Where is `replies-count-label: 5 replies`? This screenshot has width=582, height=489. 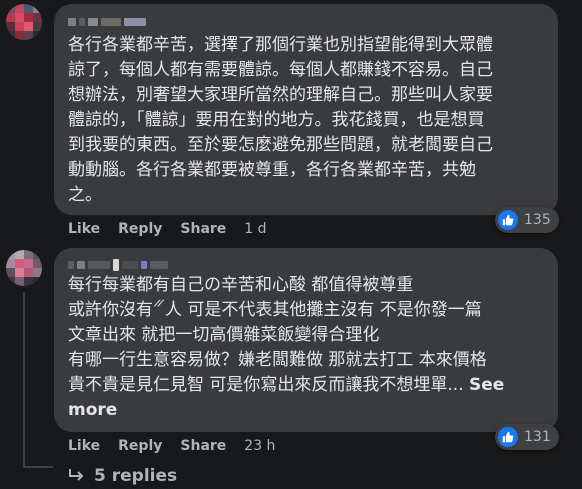 replies-count-label: 5 replies is located at coordinates (136, 476).